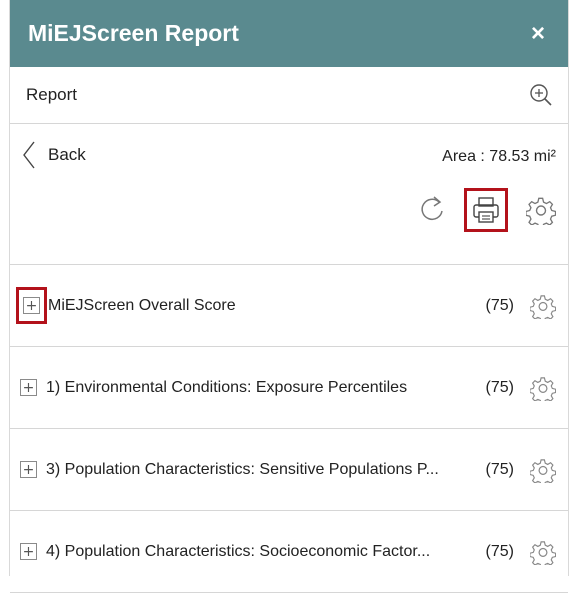  I want to click on print-button, so click(486, 210).